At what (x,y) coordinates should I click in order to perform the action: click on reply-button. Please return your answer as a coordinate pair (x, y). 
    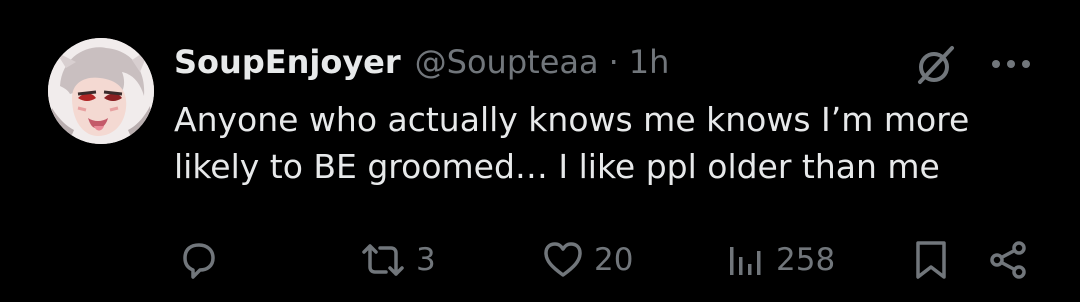
    Looking at the image, I should click on (199, 260).